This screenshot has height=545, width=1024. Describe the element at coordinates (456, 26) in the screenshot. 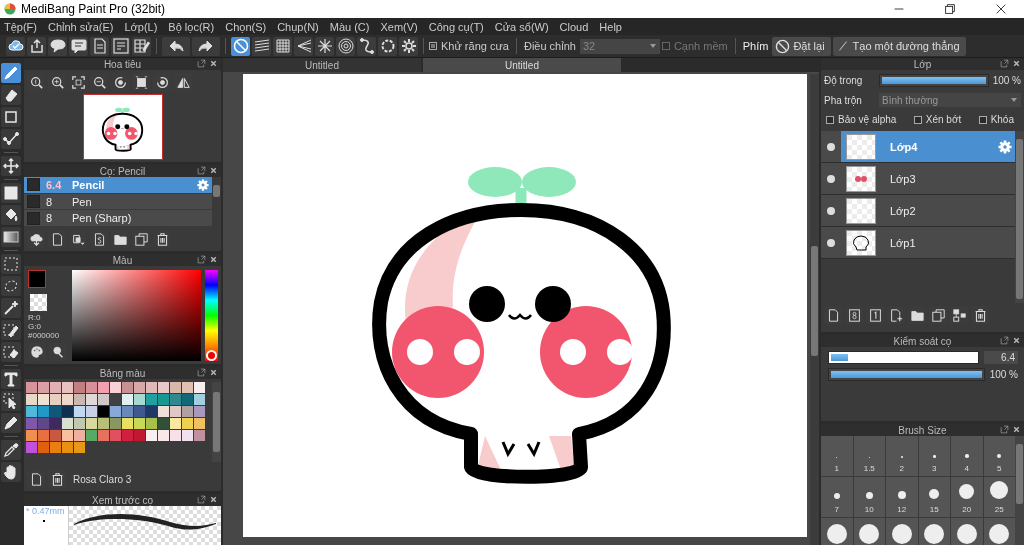

I see `menu-item: Công cụ(T)` at that location.